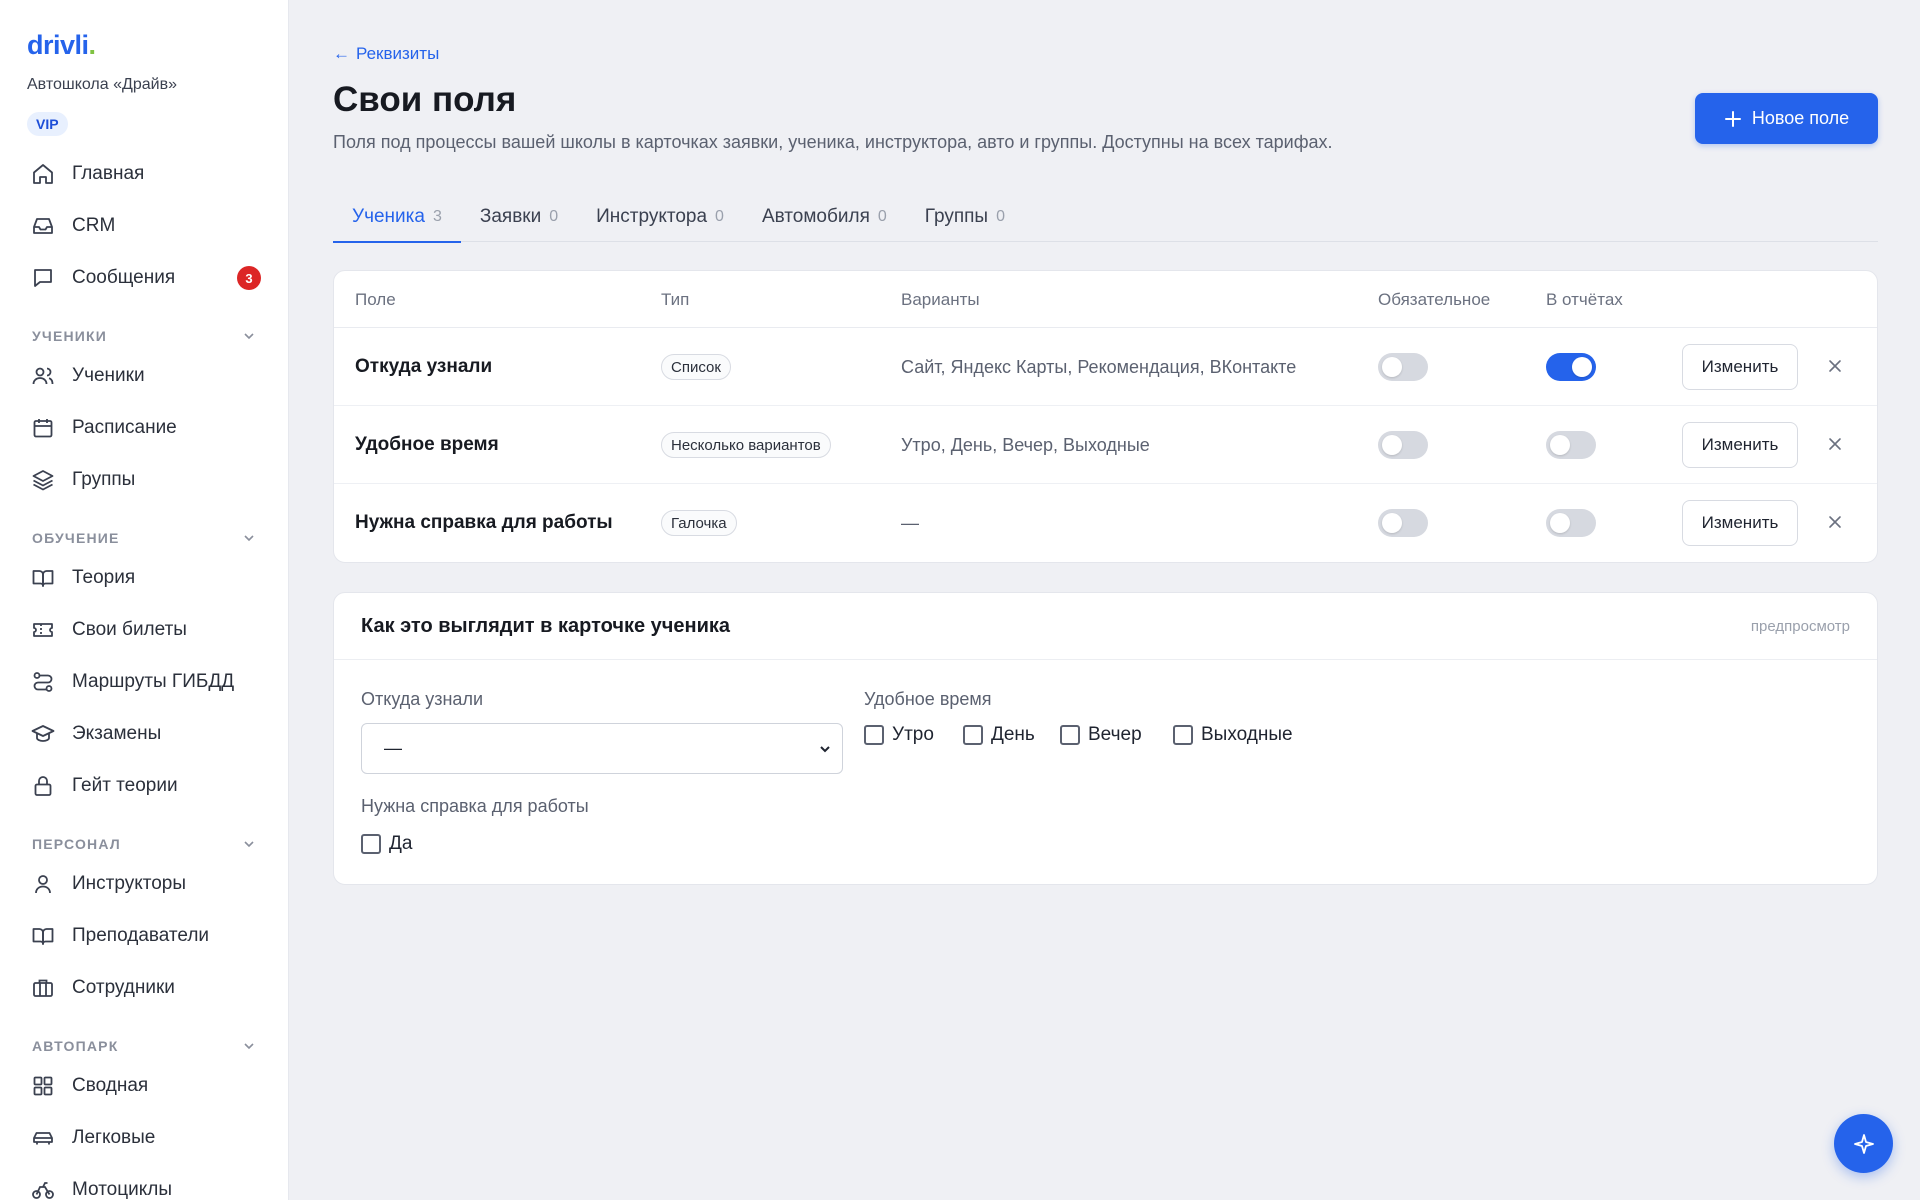 This screenshot has height=1200, width=1920. Describe the element at coordinates (249, 538) in the screenshot. I see `chevron-down-icon` at that location.